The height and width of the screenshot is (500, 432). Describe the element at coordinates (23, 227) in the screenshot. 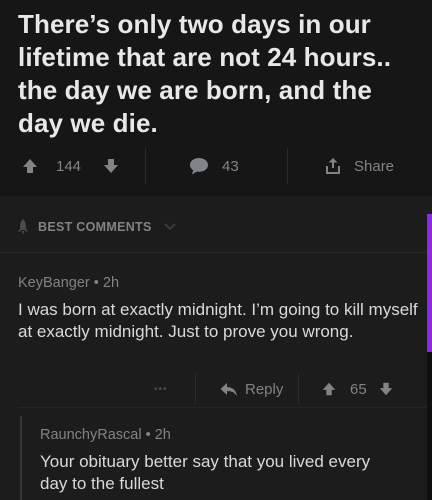

I see `rocket-icon` at that location.